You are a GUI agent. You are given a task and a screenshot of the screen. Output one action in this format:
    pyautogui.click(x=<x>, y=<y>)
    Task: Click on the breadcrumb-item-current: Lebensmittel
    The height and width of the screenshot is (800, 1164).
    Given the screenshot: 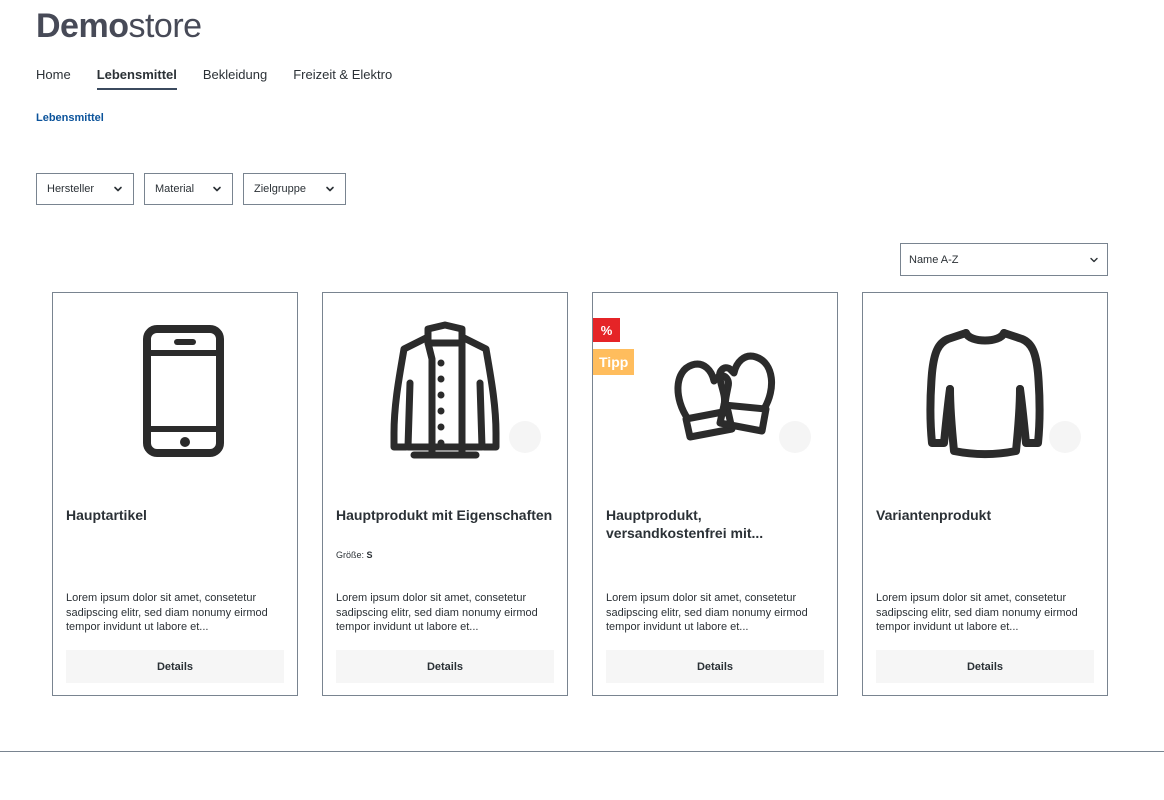 What is the action you would take?
    pyautogui.click(x=70, y=118)
    